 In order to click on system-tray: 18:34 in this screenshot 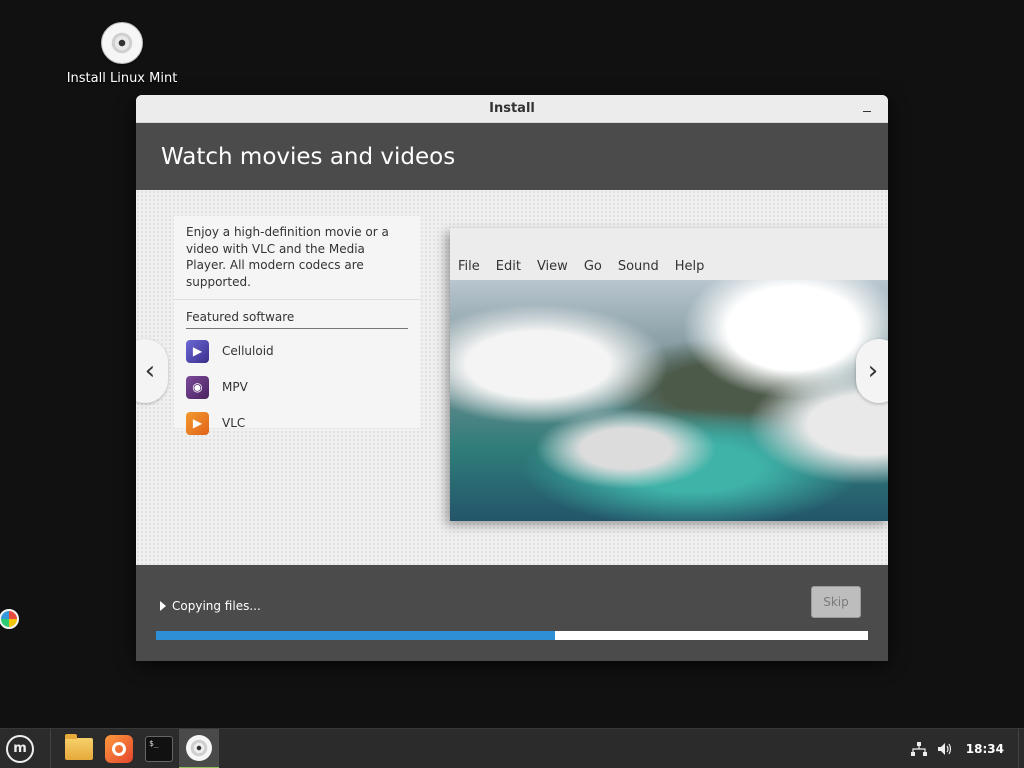, I will do `click(965, 748)`.